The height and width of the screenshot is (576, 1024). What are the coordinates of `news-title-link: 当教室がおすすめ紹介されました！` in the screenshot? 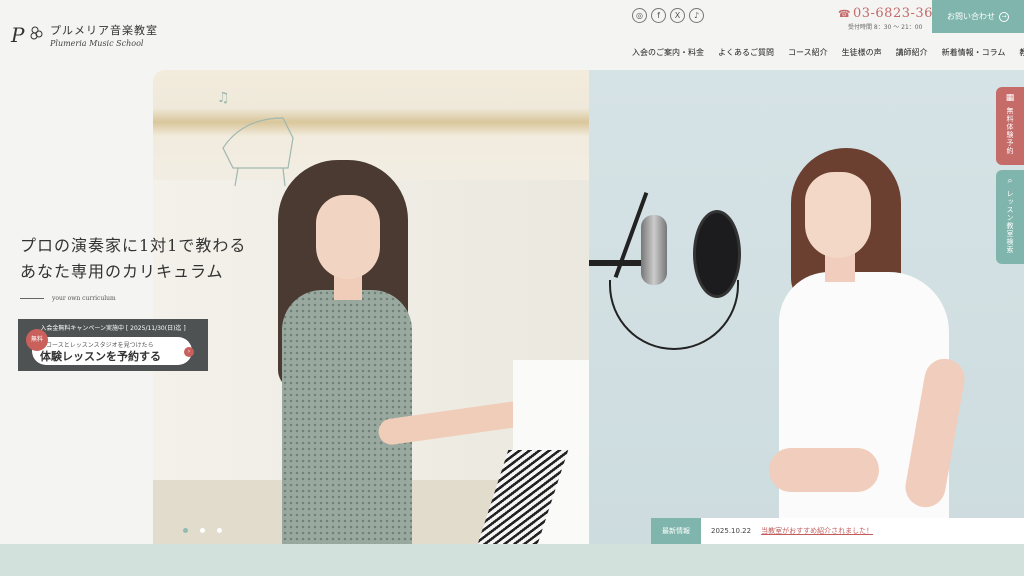 It's located at (817, 531).